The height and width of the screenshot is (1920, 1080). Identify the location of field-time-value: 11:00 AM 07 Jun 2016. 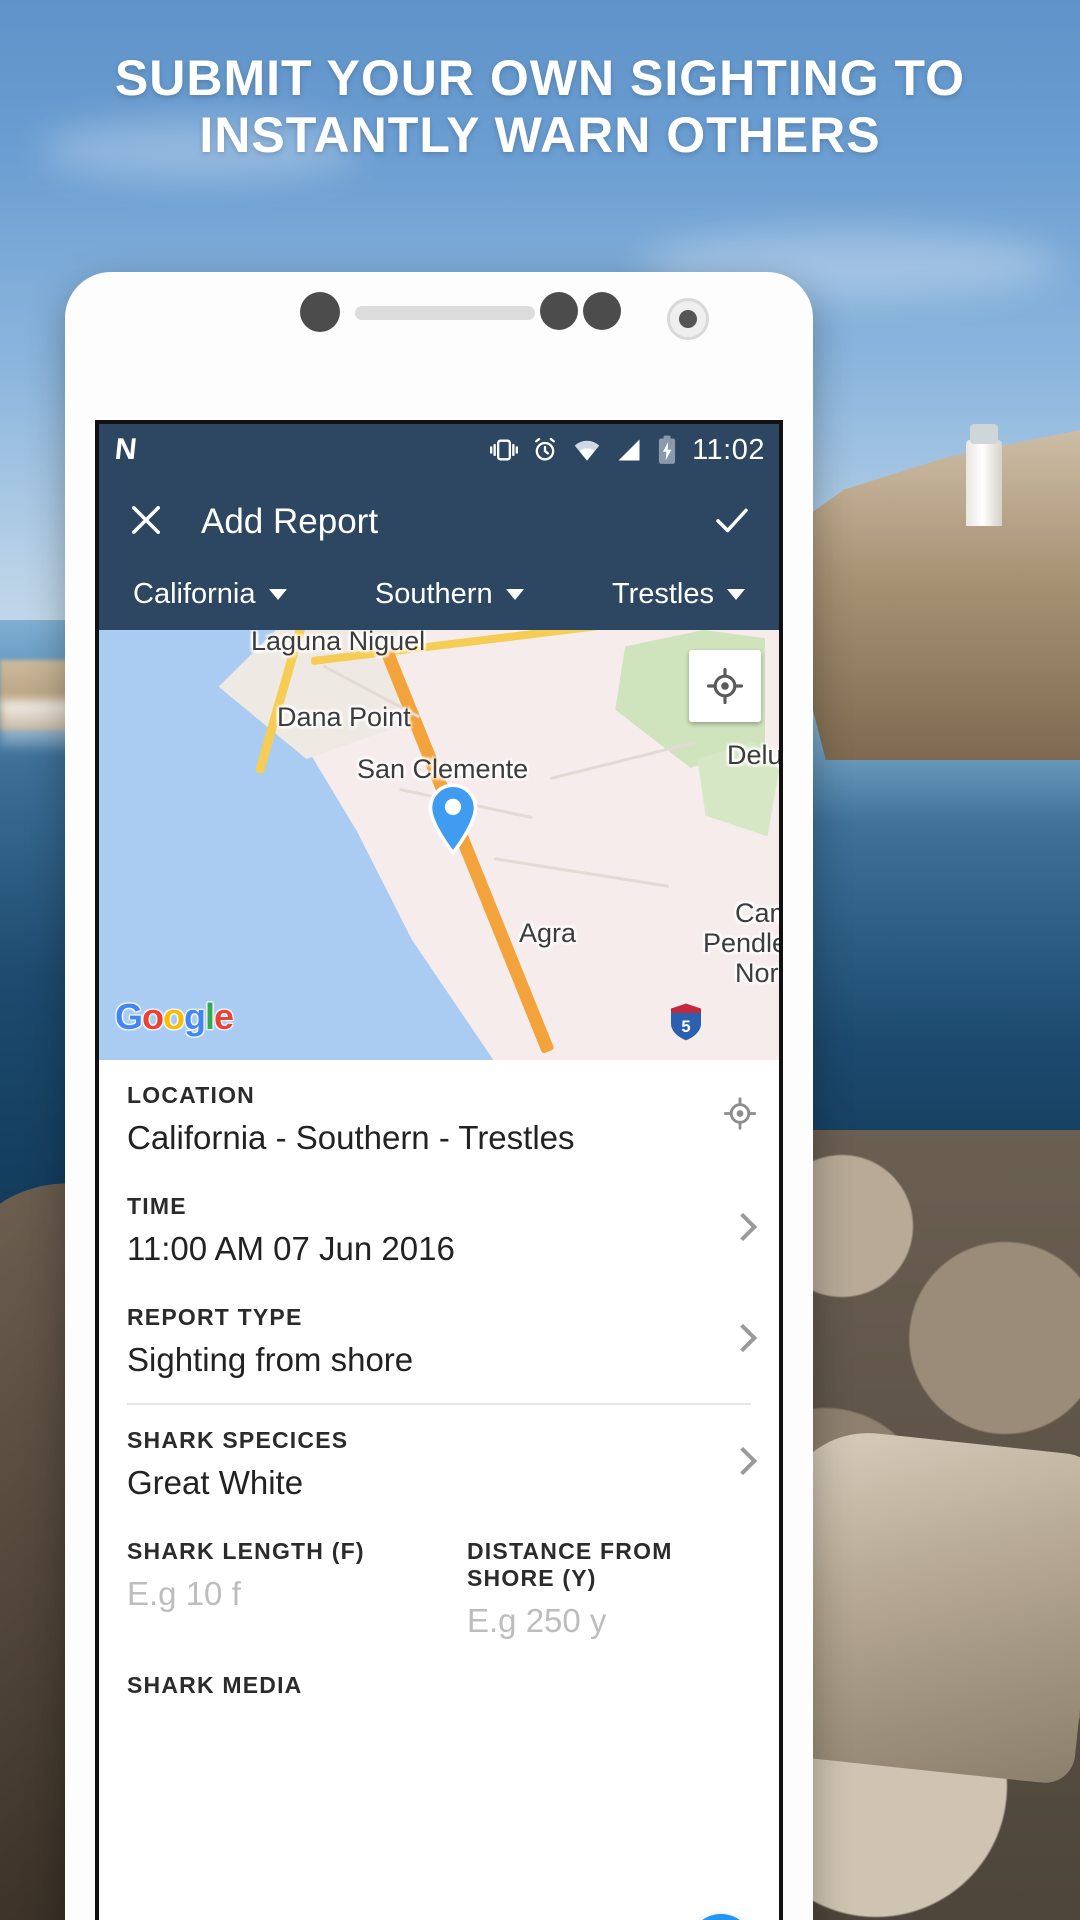
(291, 1248).